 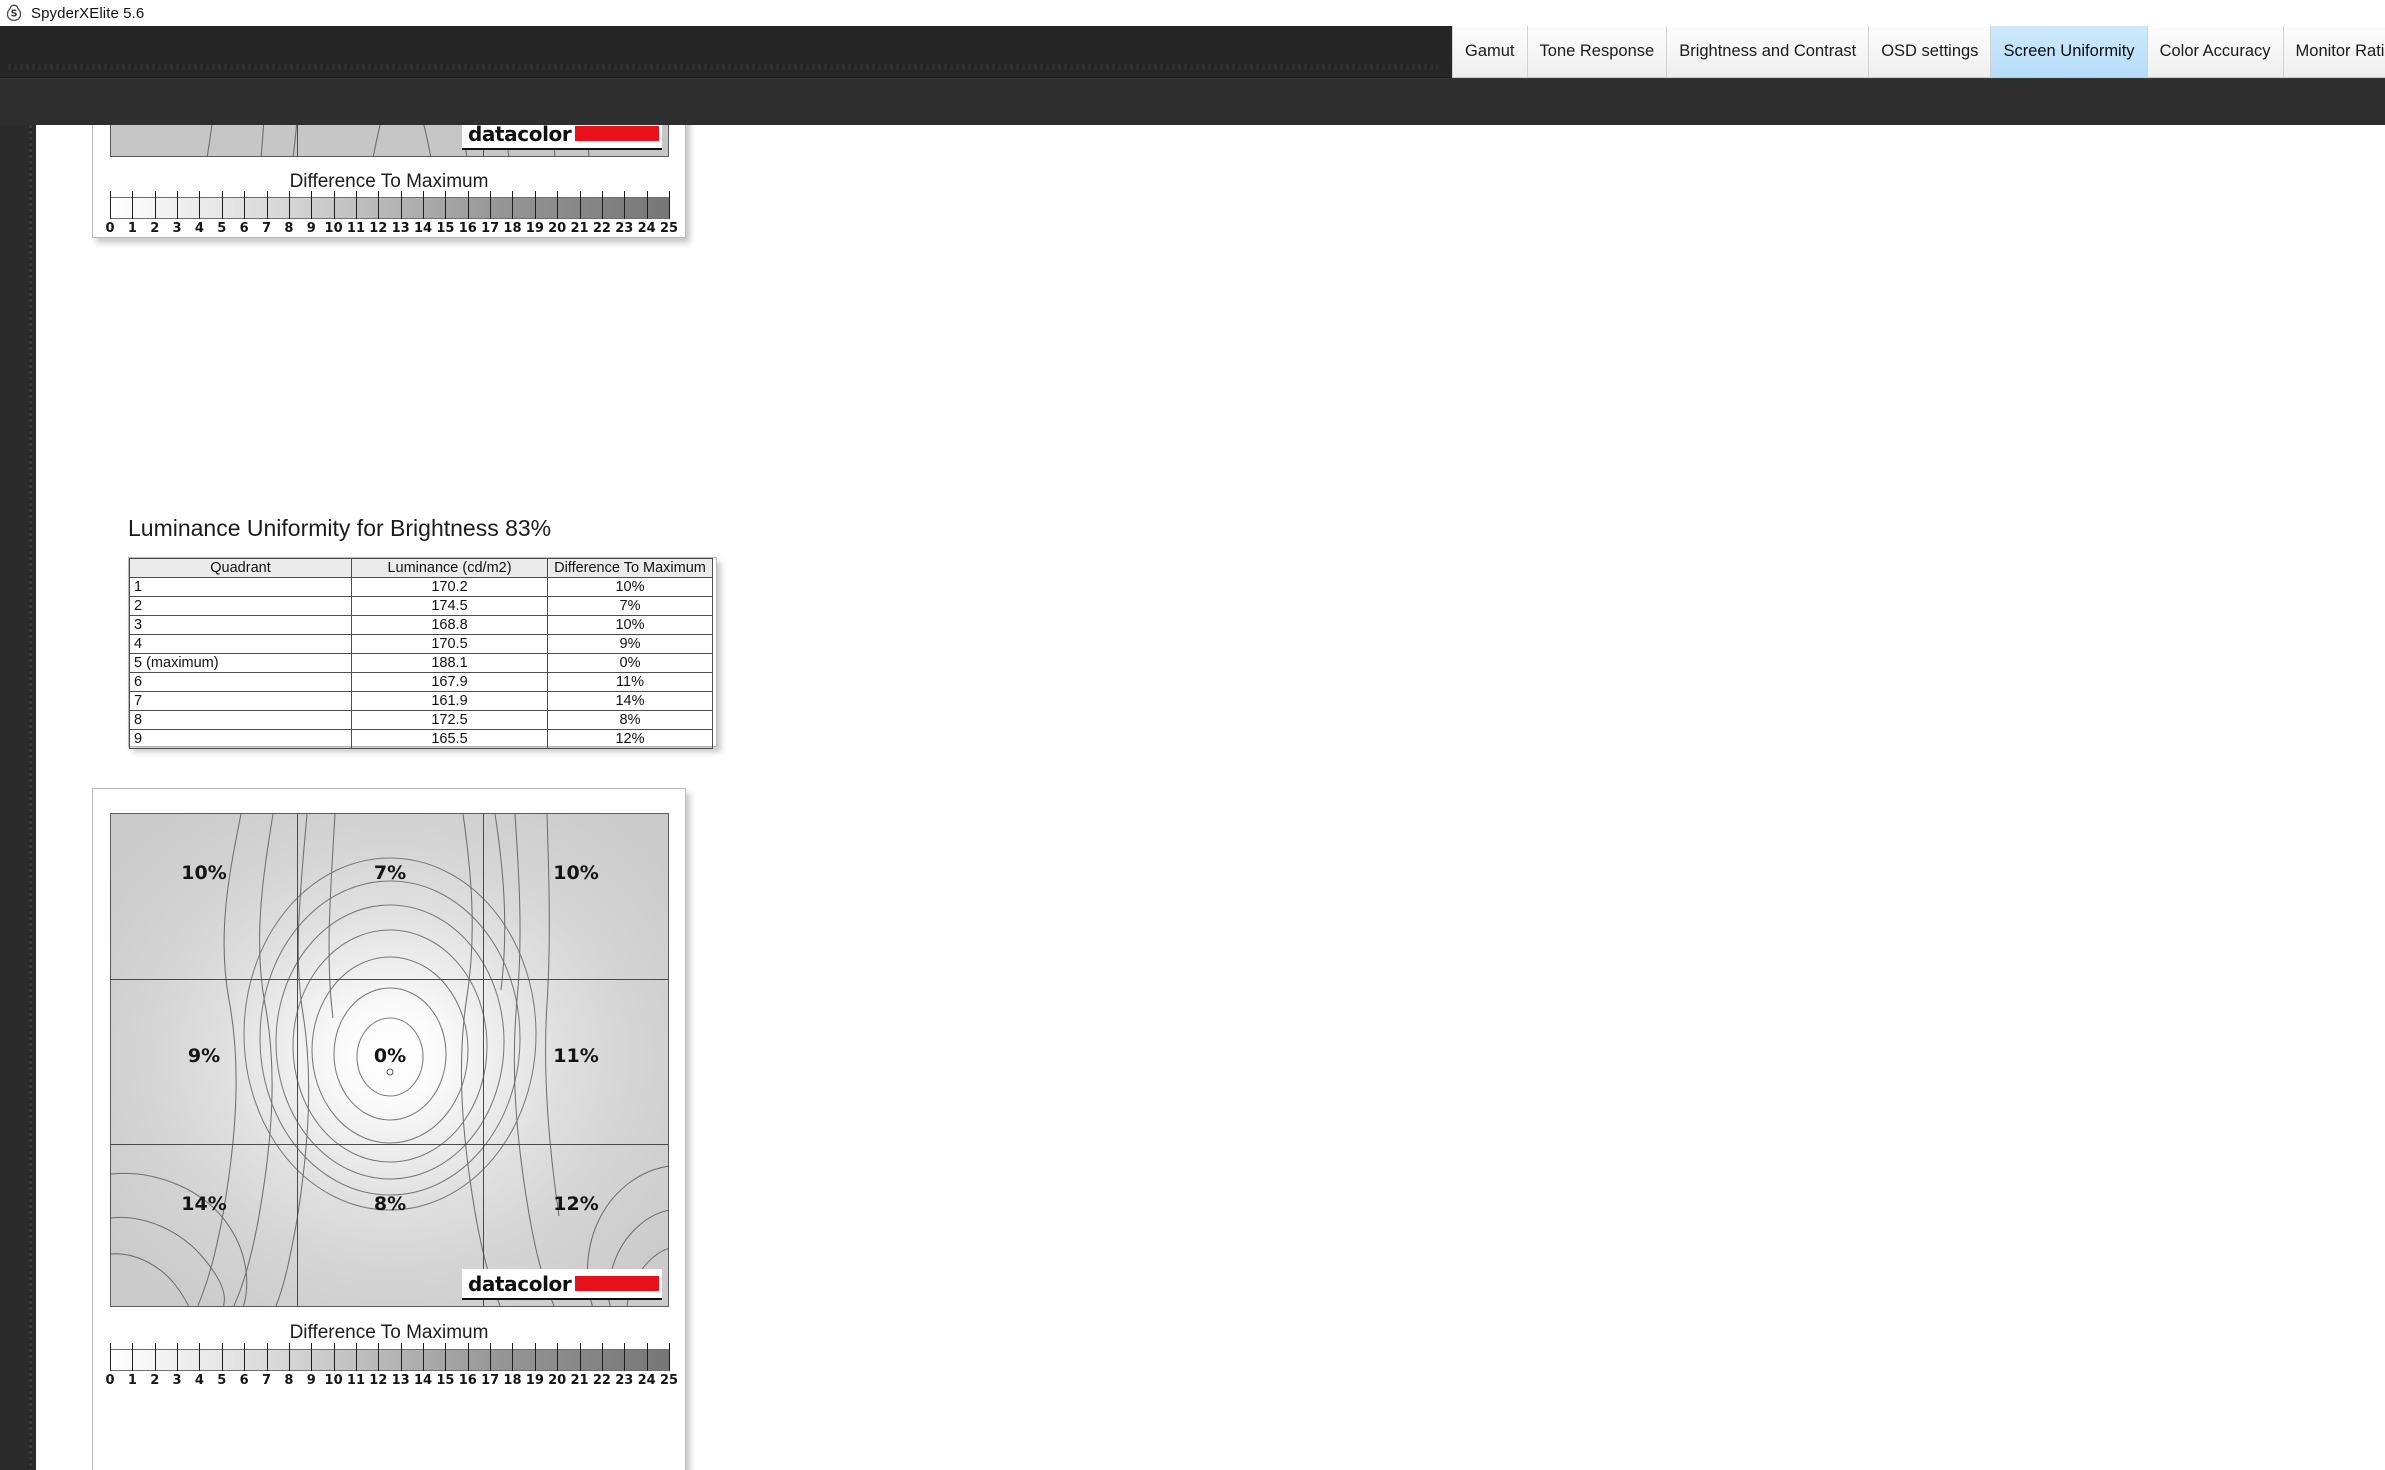 I want to click on tab-screen-uniformity: Screen Uniformity, so click(x=2069, y=51).